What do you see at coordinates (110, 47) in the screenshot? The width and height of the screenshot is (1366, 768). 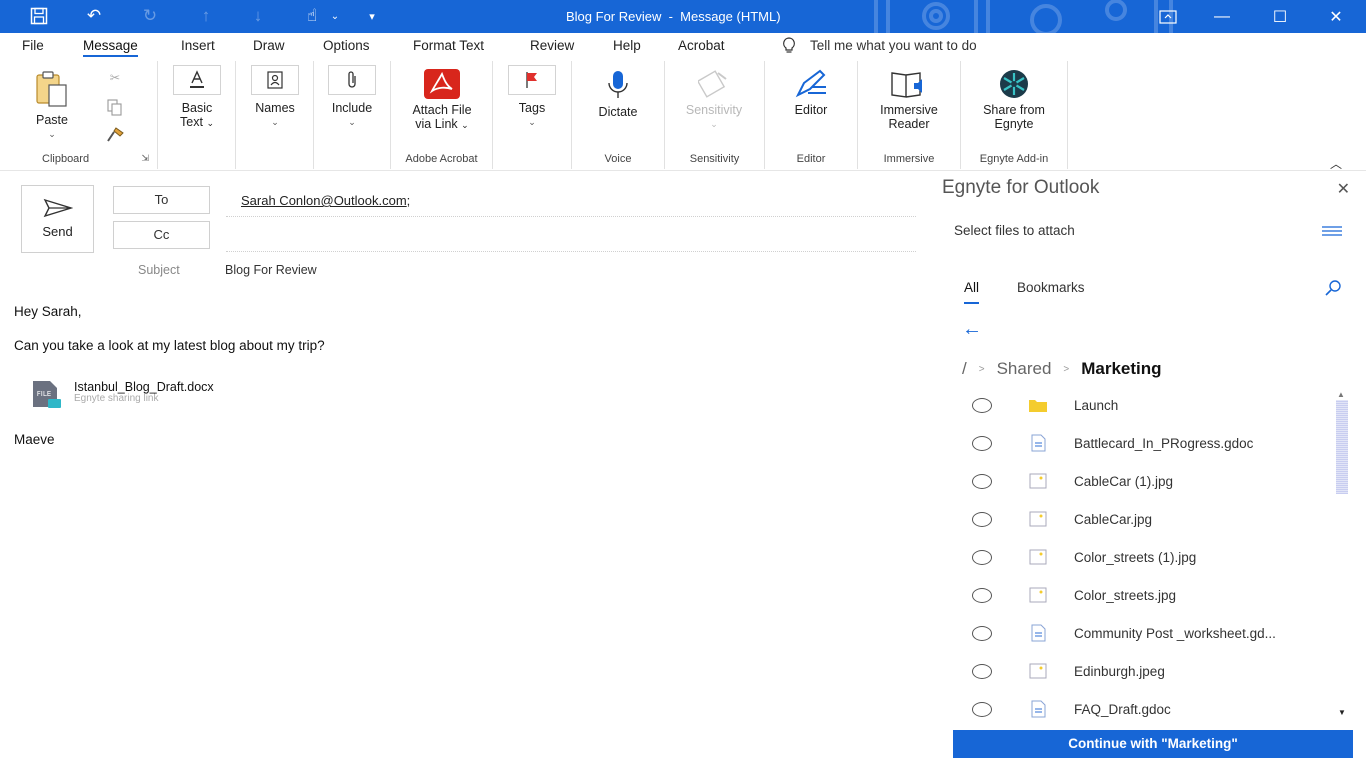 I see `tab-message: Message` at bounding box center [110, 47].